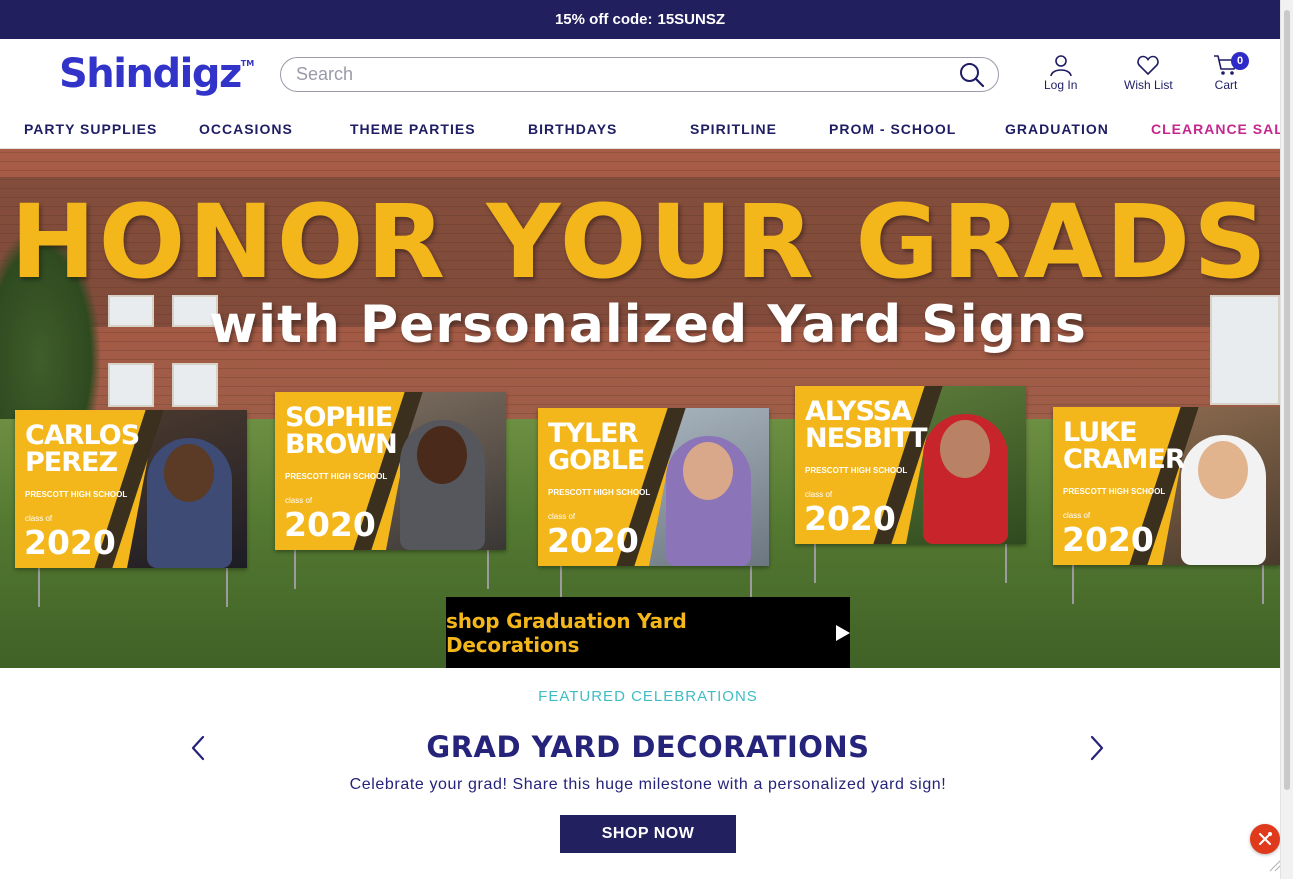 This screenshot has height=879, width=1293. Describe the element at coordinates (866, 425) in the screenshot. I see `sign-name: ALYSSA NESBITT` at that location.